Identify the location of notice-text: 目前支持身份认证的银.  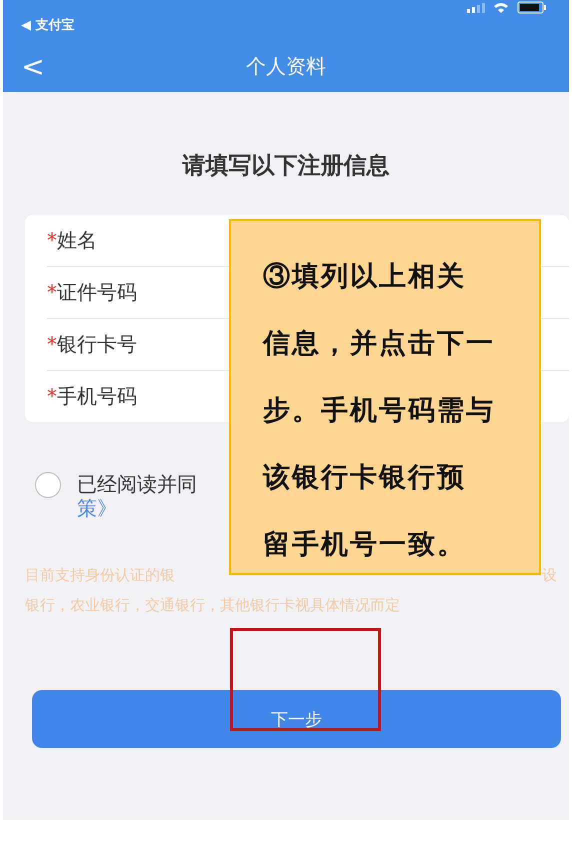
(100, 575).